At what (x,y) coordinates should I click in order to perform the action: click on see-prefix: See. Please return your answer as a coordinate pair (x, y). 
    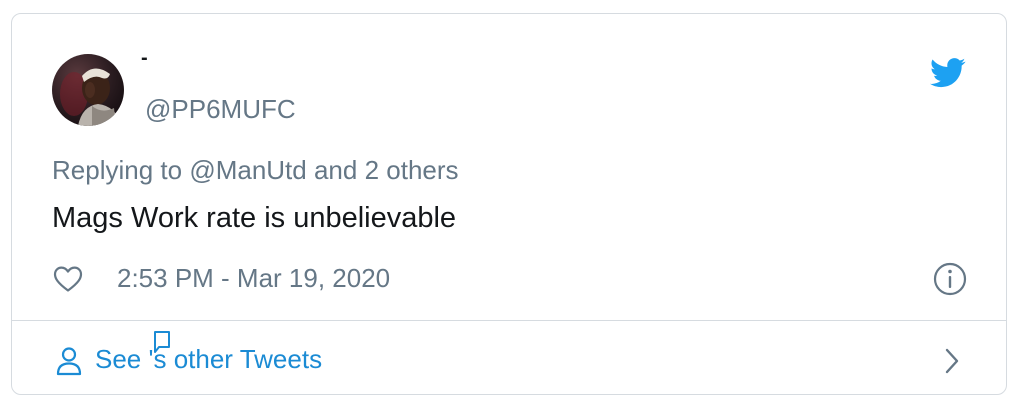
    Looking at the image, I should click on (122, 359).